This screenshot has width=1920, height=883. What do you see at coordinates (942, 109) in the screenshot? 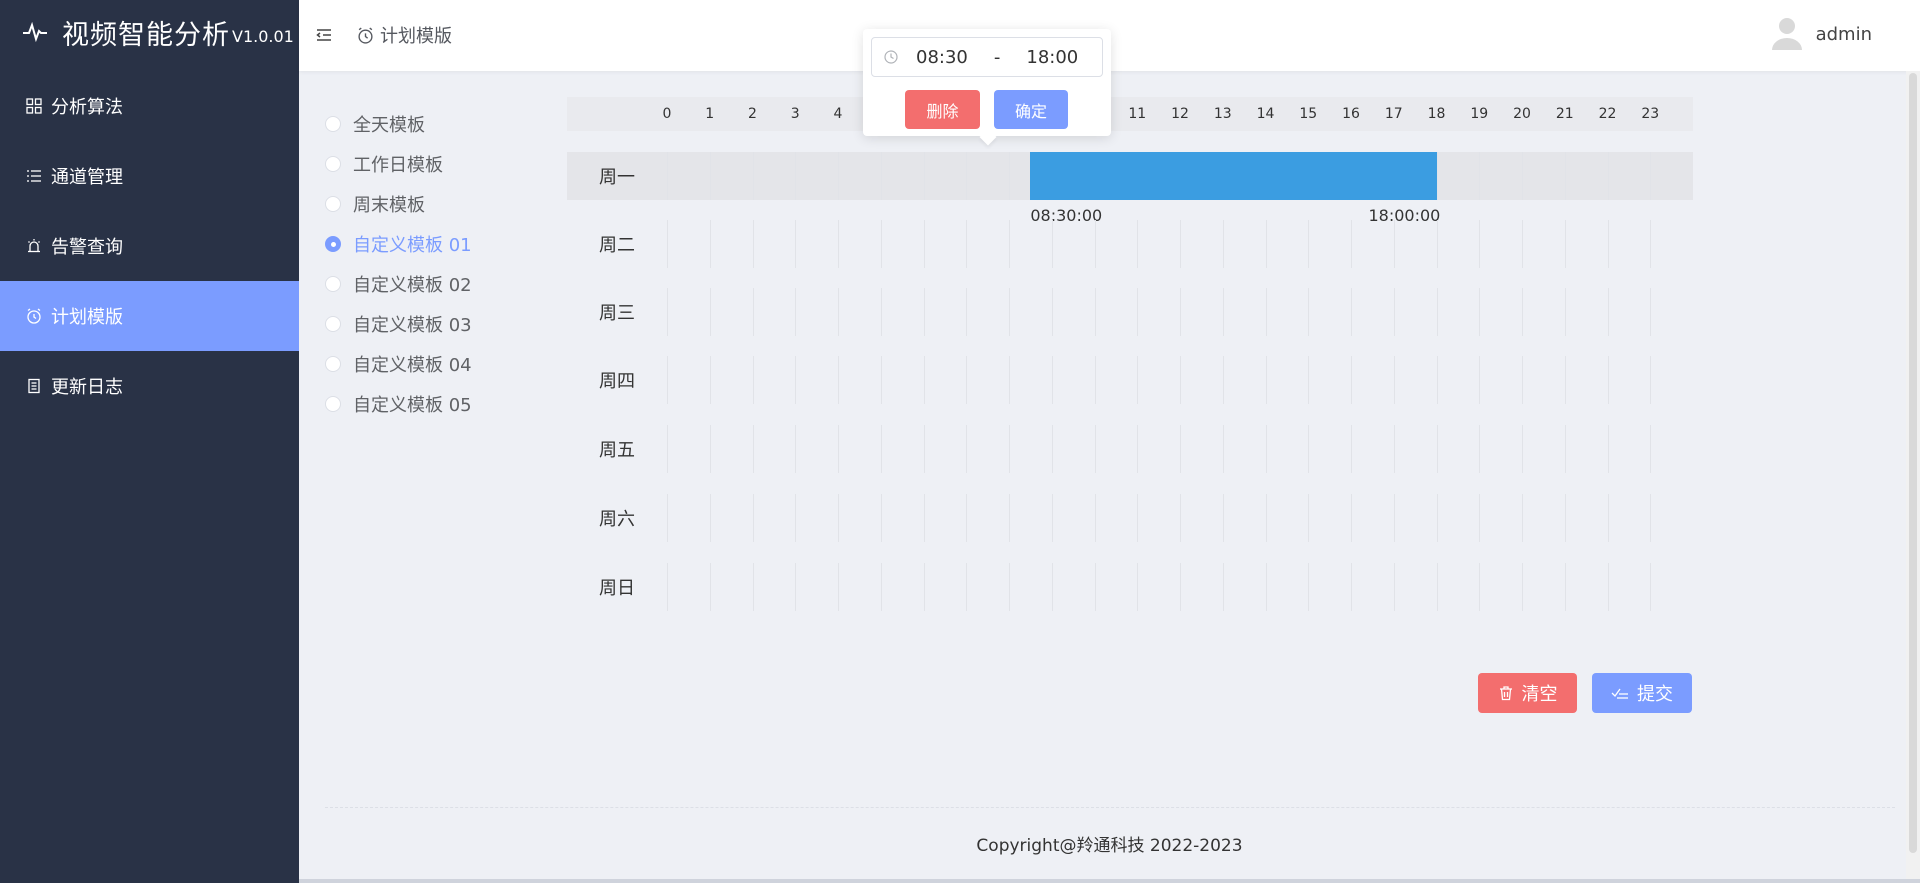
I see `delete-button: 删除` at bounding box center [942, 109].